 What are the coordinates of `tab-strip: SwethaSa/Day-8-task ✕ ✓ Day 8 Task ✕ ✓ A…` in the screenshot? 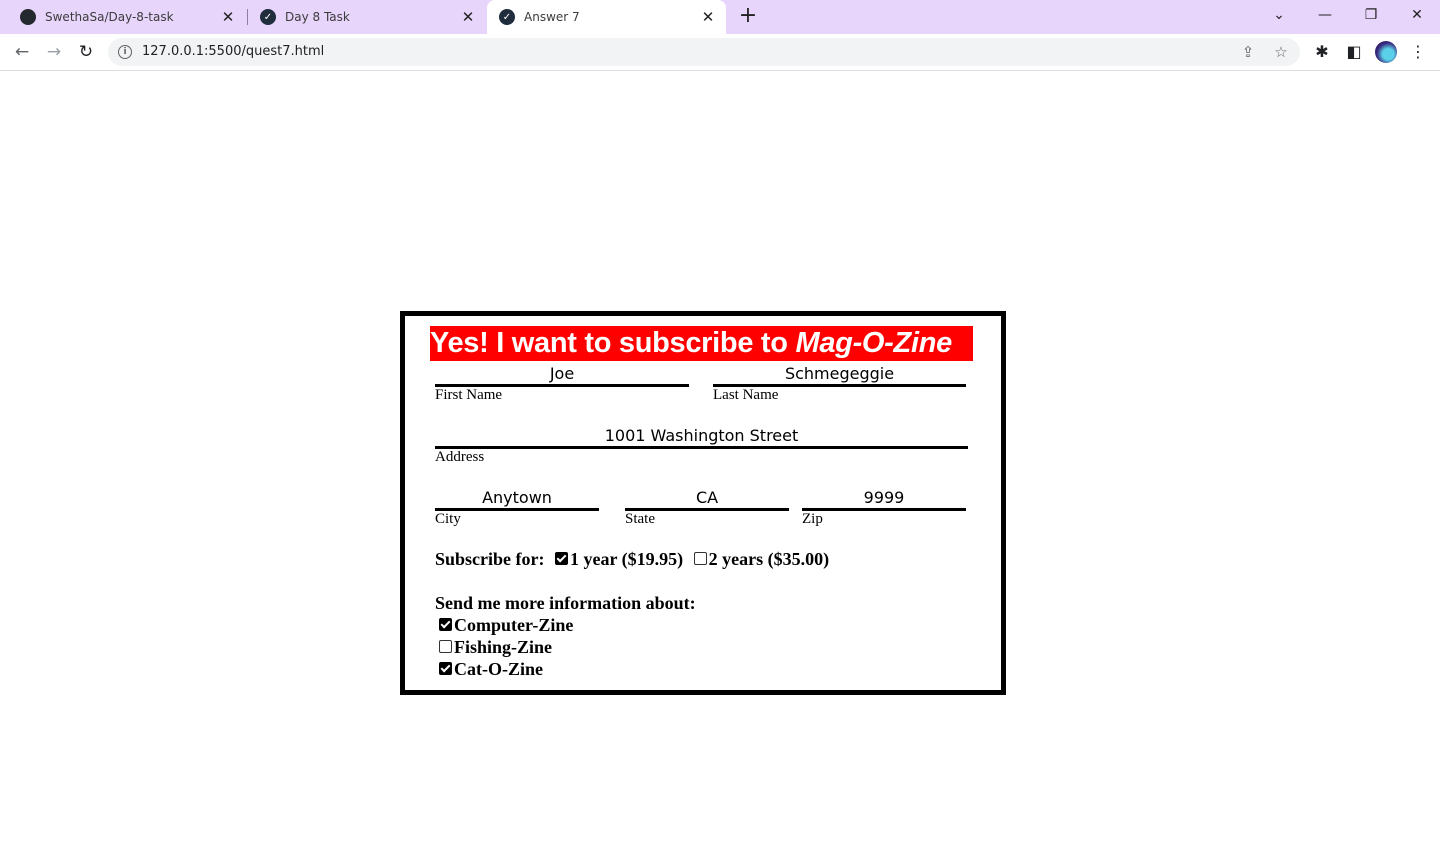 It's located at (720, 17).